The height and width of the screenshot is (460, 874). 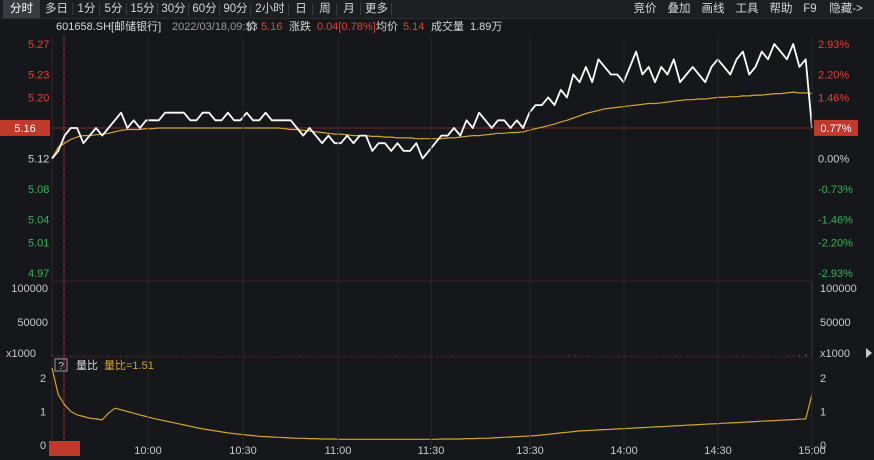 I want to click on help-box-icon, so click(x=61, y=365).